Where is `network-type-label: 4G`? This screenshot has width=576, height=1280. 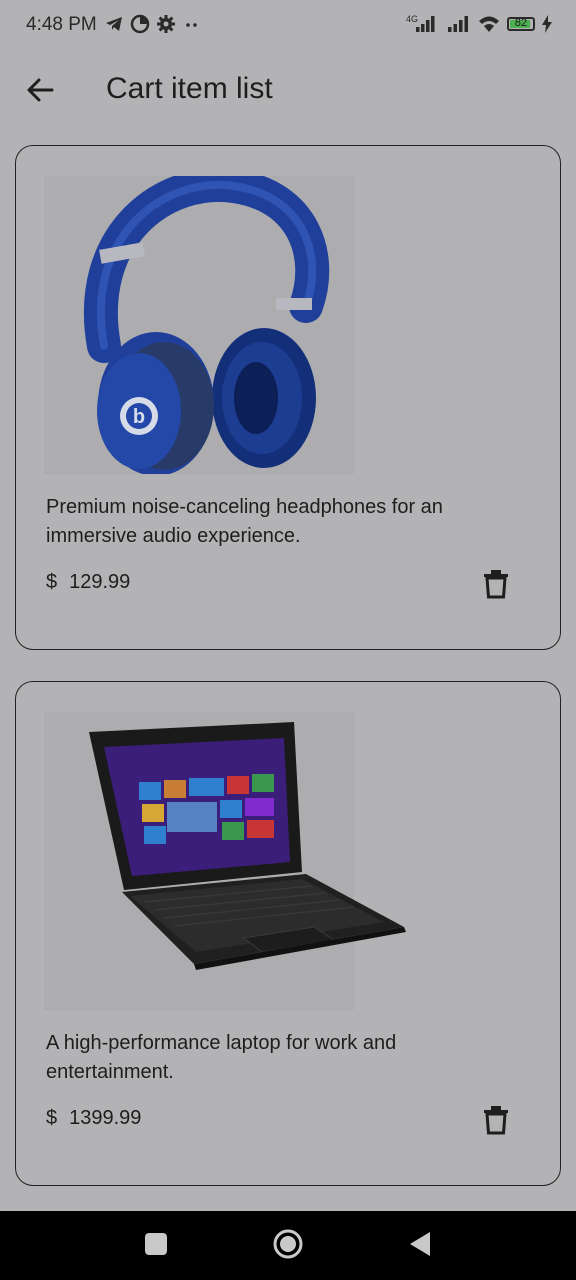 network-type-label: 4G is located at coordinates (412, 19).